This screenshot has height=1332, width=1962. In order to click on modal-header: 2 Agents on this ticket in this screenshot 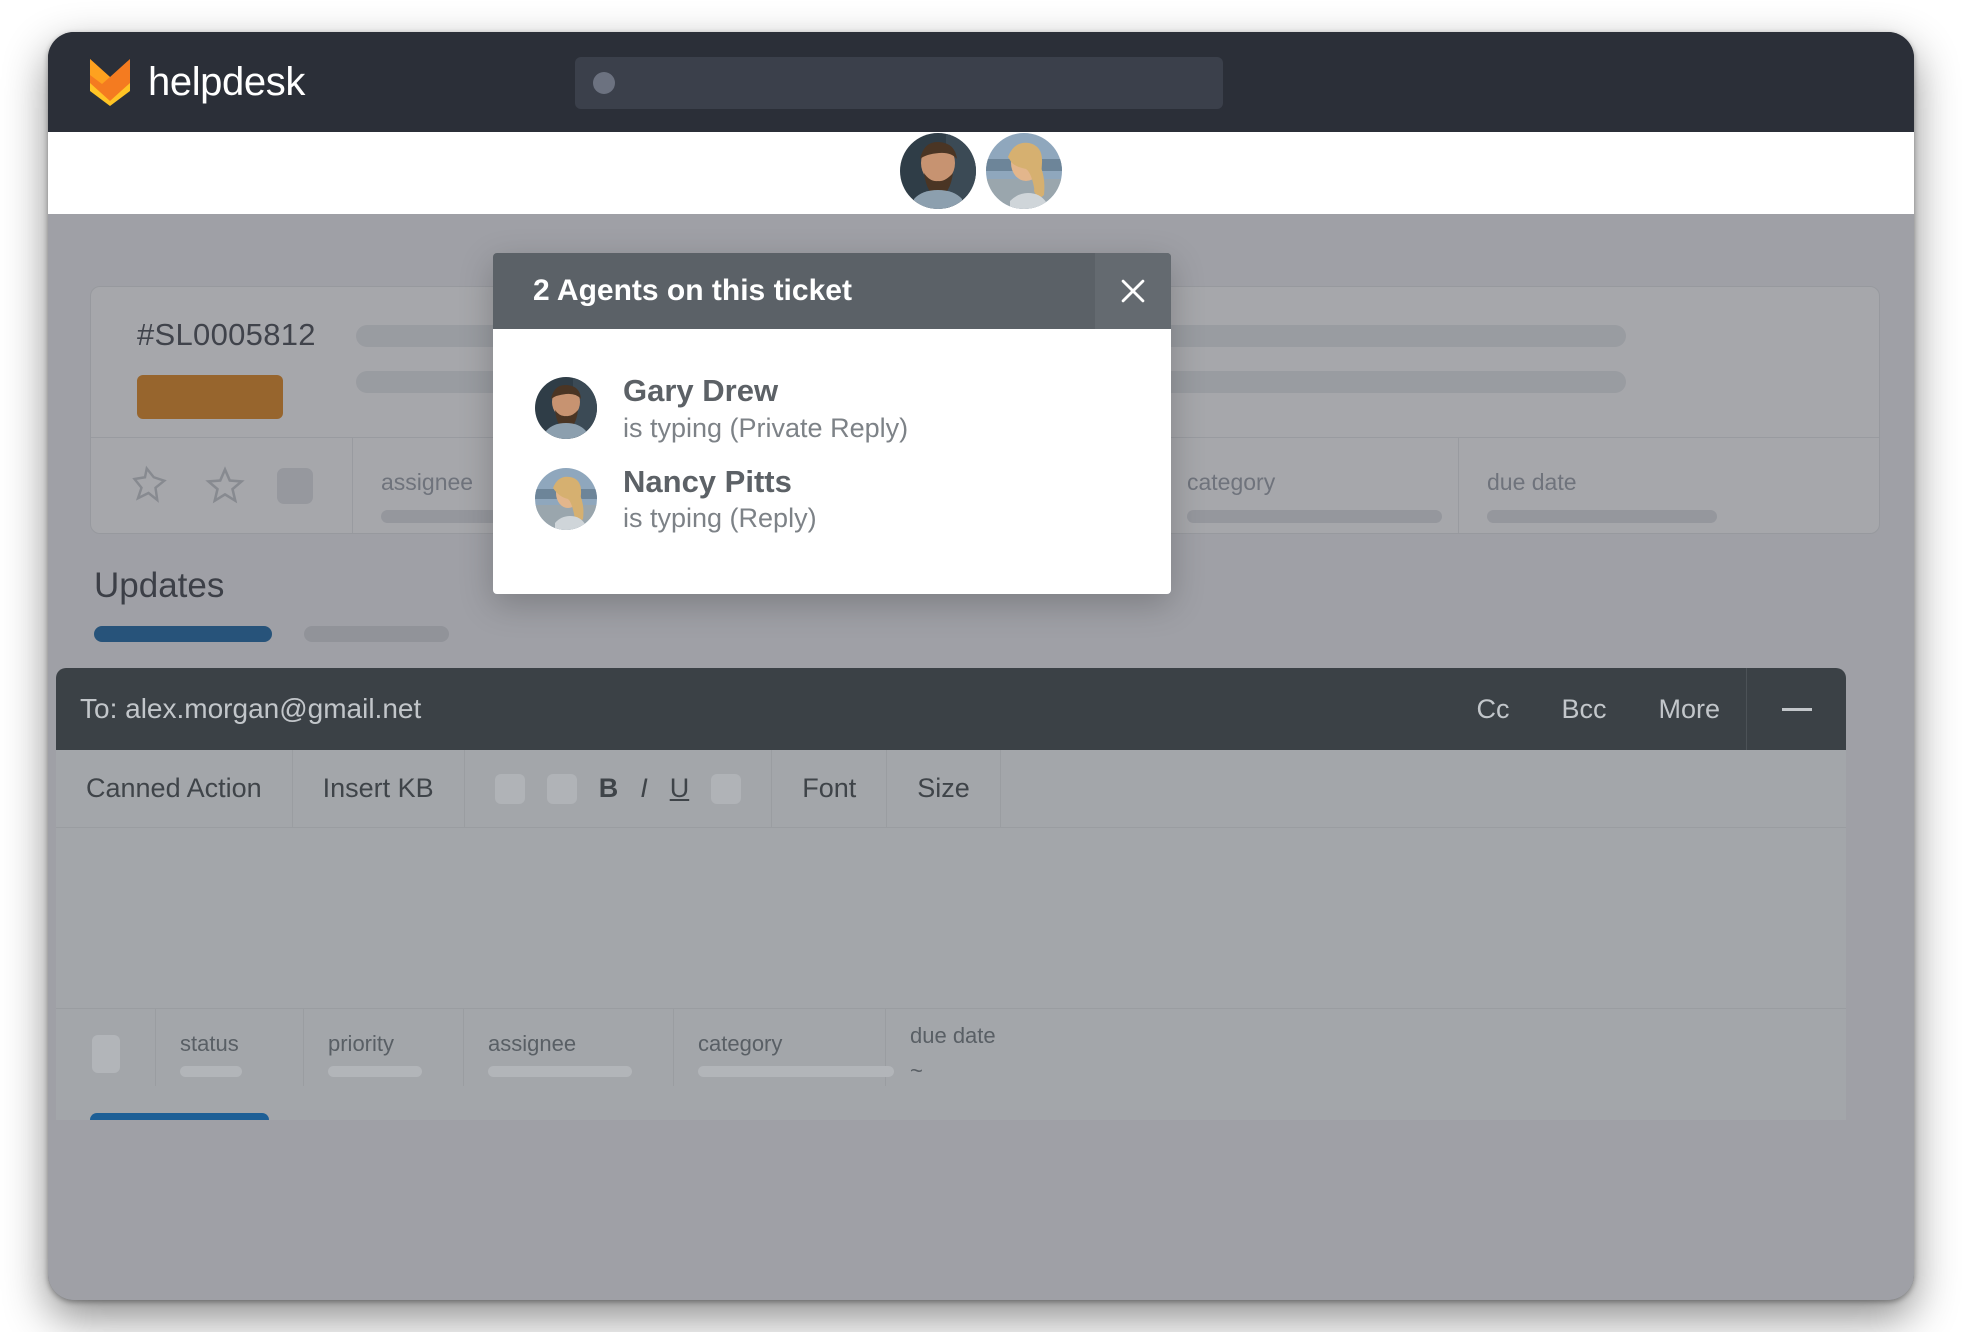, I will do `click(832, 291)`.